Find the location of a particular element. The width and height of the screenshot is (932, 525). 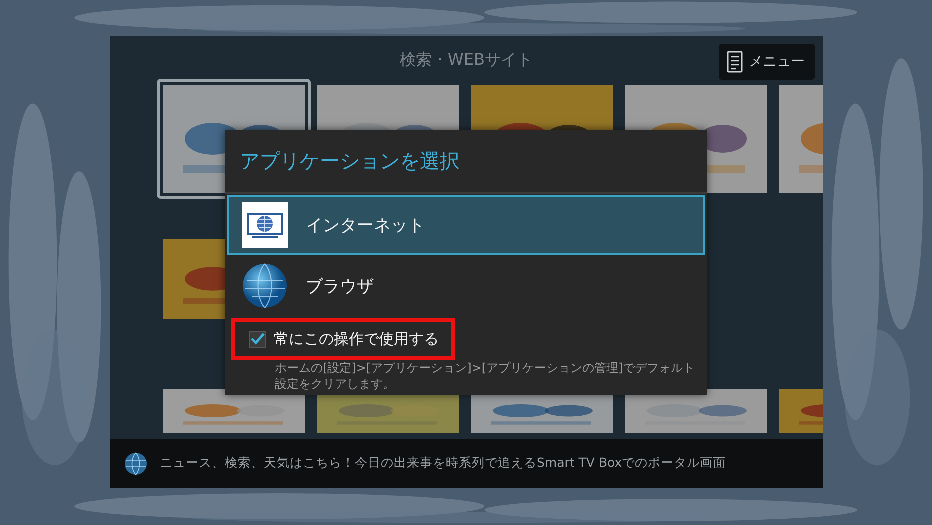

checkbox is located at coordinates (257, 339).